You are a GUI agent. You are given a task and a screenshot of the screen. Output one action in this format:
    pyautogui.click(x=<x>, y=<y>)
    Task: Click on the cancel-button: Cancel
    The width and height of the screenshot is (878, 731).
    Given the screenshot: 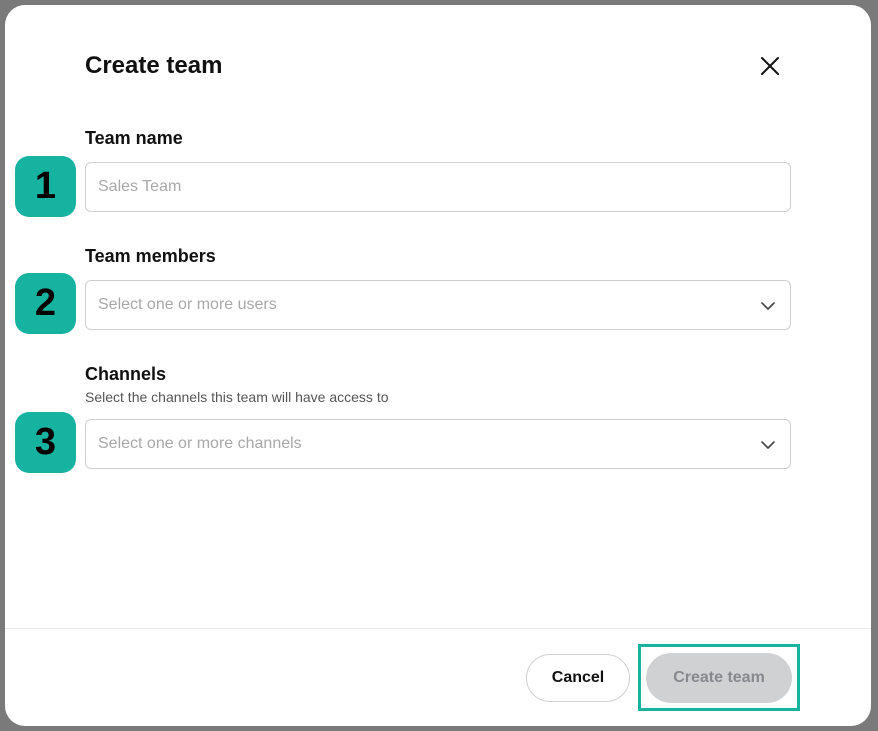 What is the action you would take?
    pyautogui.click(x=578, y=678)
    